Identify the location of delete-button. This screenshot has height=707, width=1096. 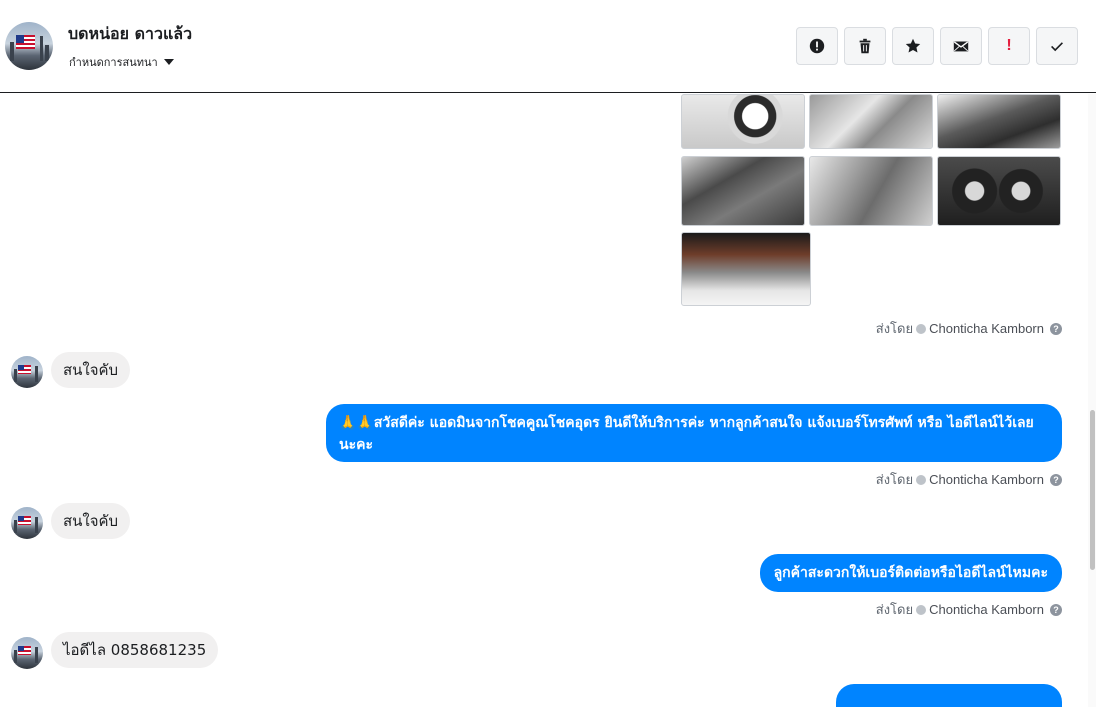
(865, 46).